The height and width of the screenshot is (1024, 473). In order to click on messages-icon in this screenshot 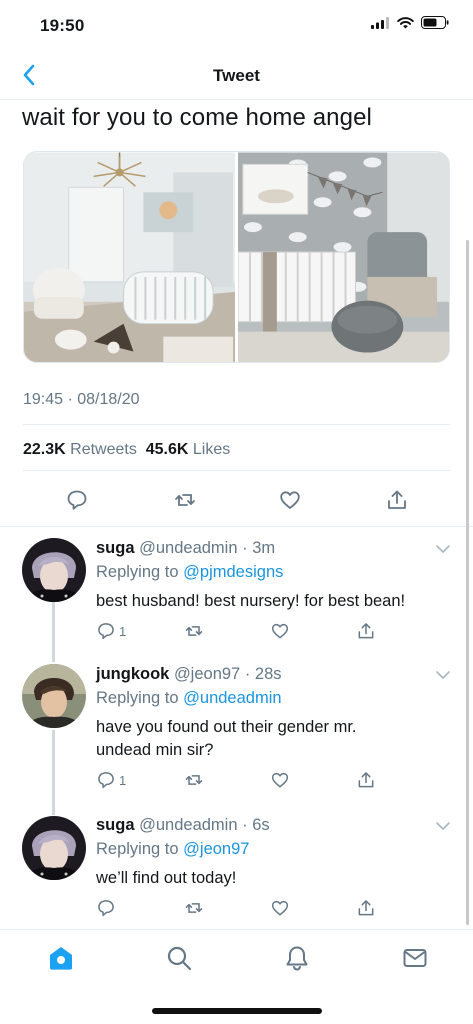, I will do `click(415, 958)`.